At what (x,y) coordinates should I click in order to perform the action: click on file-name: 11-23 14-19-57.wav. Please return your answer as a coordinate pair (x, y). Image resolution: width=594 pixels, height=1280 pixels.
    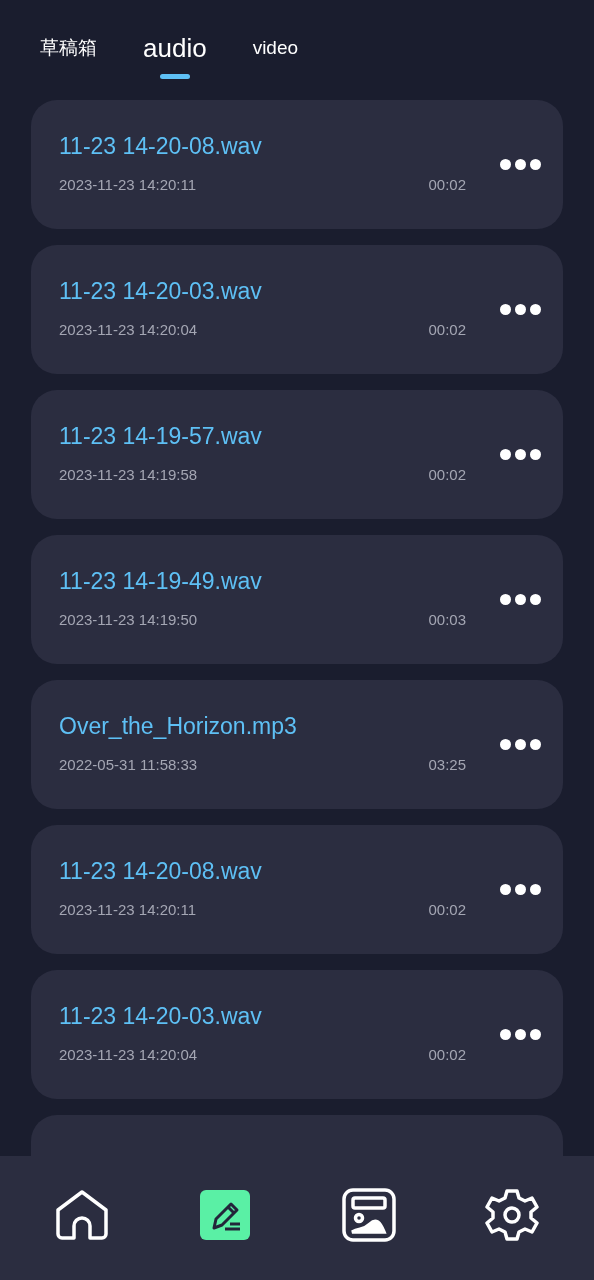
    Looking at the image, I should click on (160, 436).